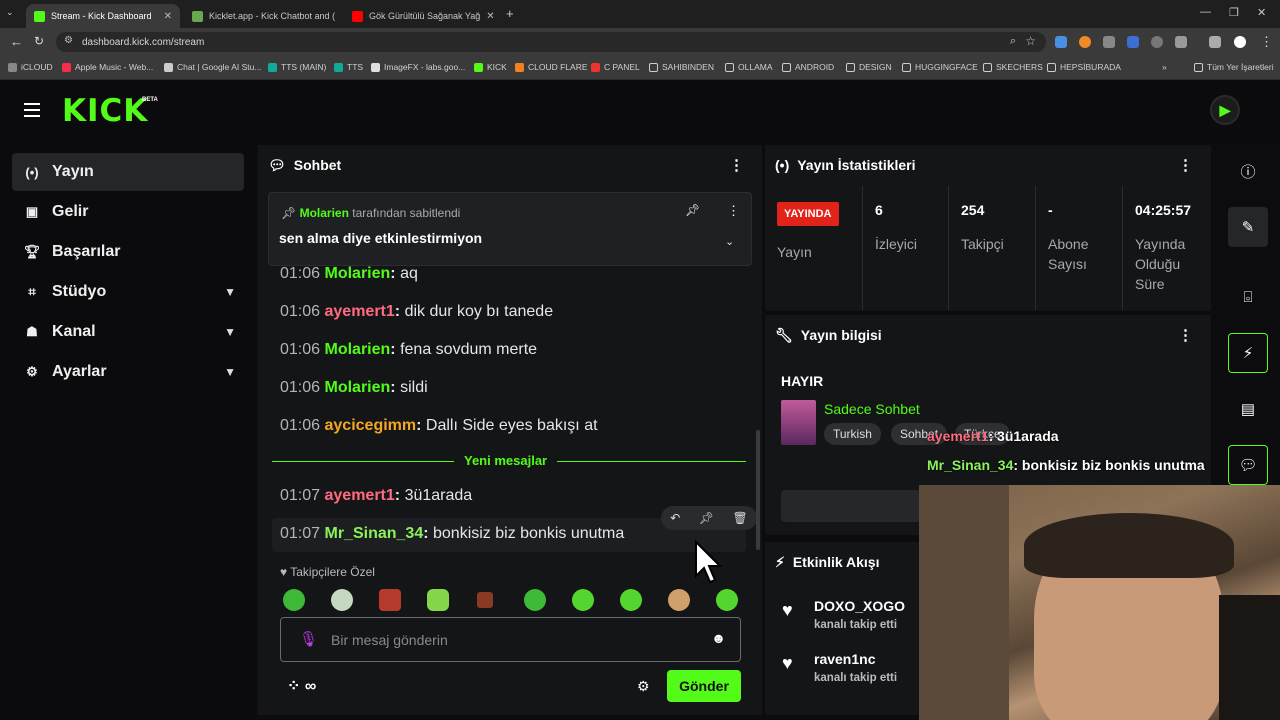 This screenshot has width=1280, height=720. Describe the element at coordinates (1084, 67) in the screenshot. I see `bookmark-folder: HEPSİBURADA` at that location.